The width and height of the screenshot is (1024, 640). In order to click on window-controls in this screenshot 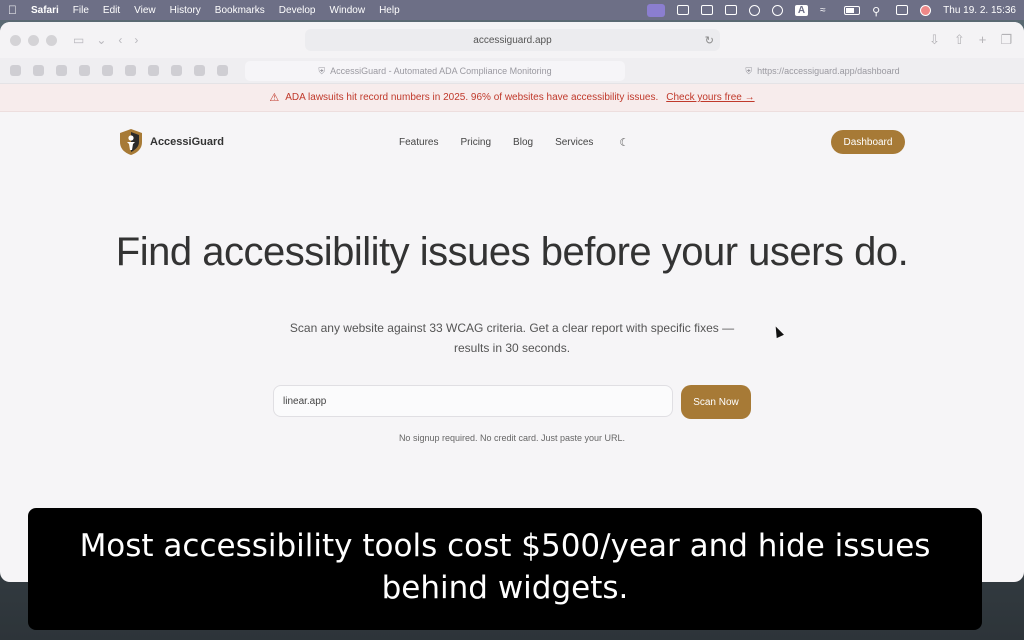, I will do `click(33, 40)`.